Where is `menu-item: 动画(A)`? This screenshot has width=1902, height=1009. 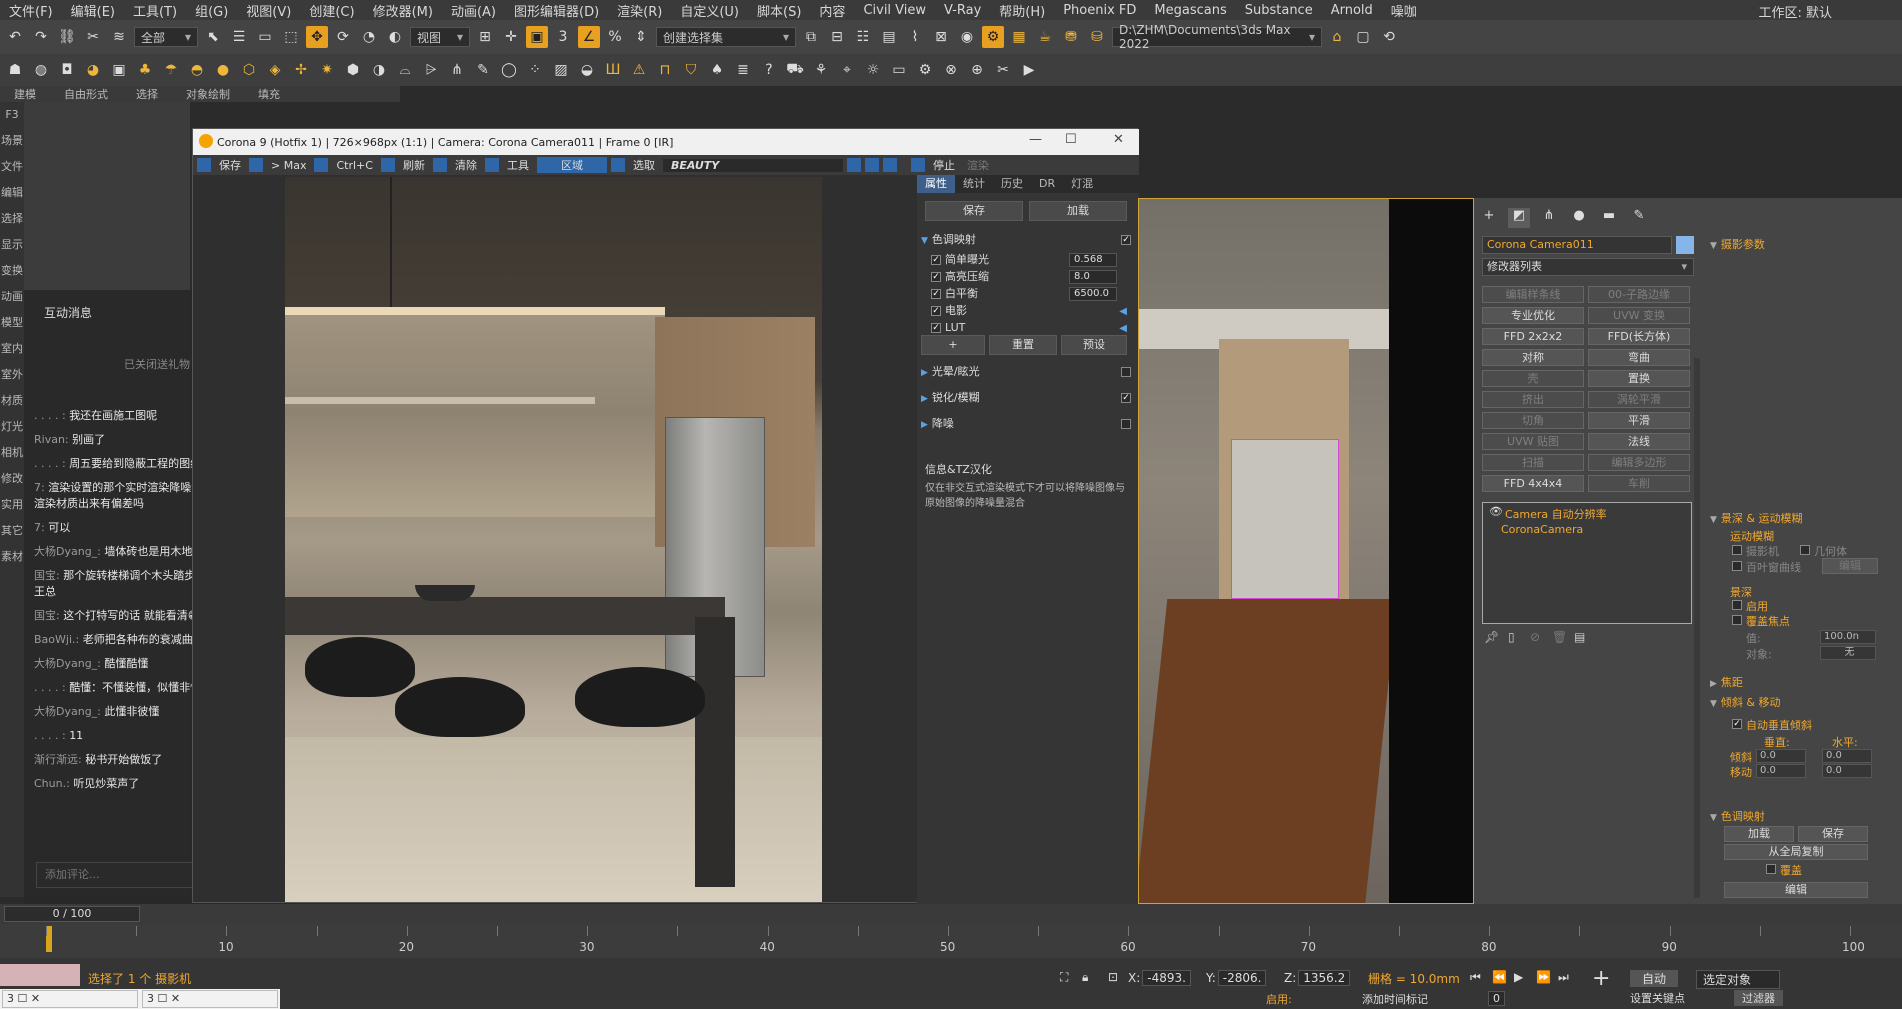 menu-item: 动画(A) is located at coordinates (473, 10).